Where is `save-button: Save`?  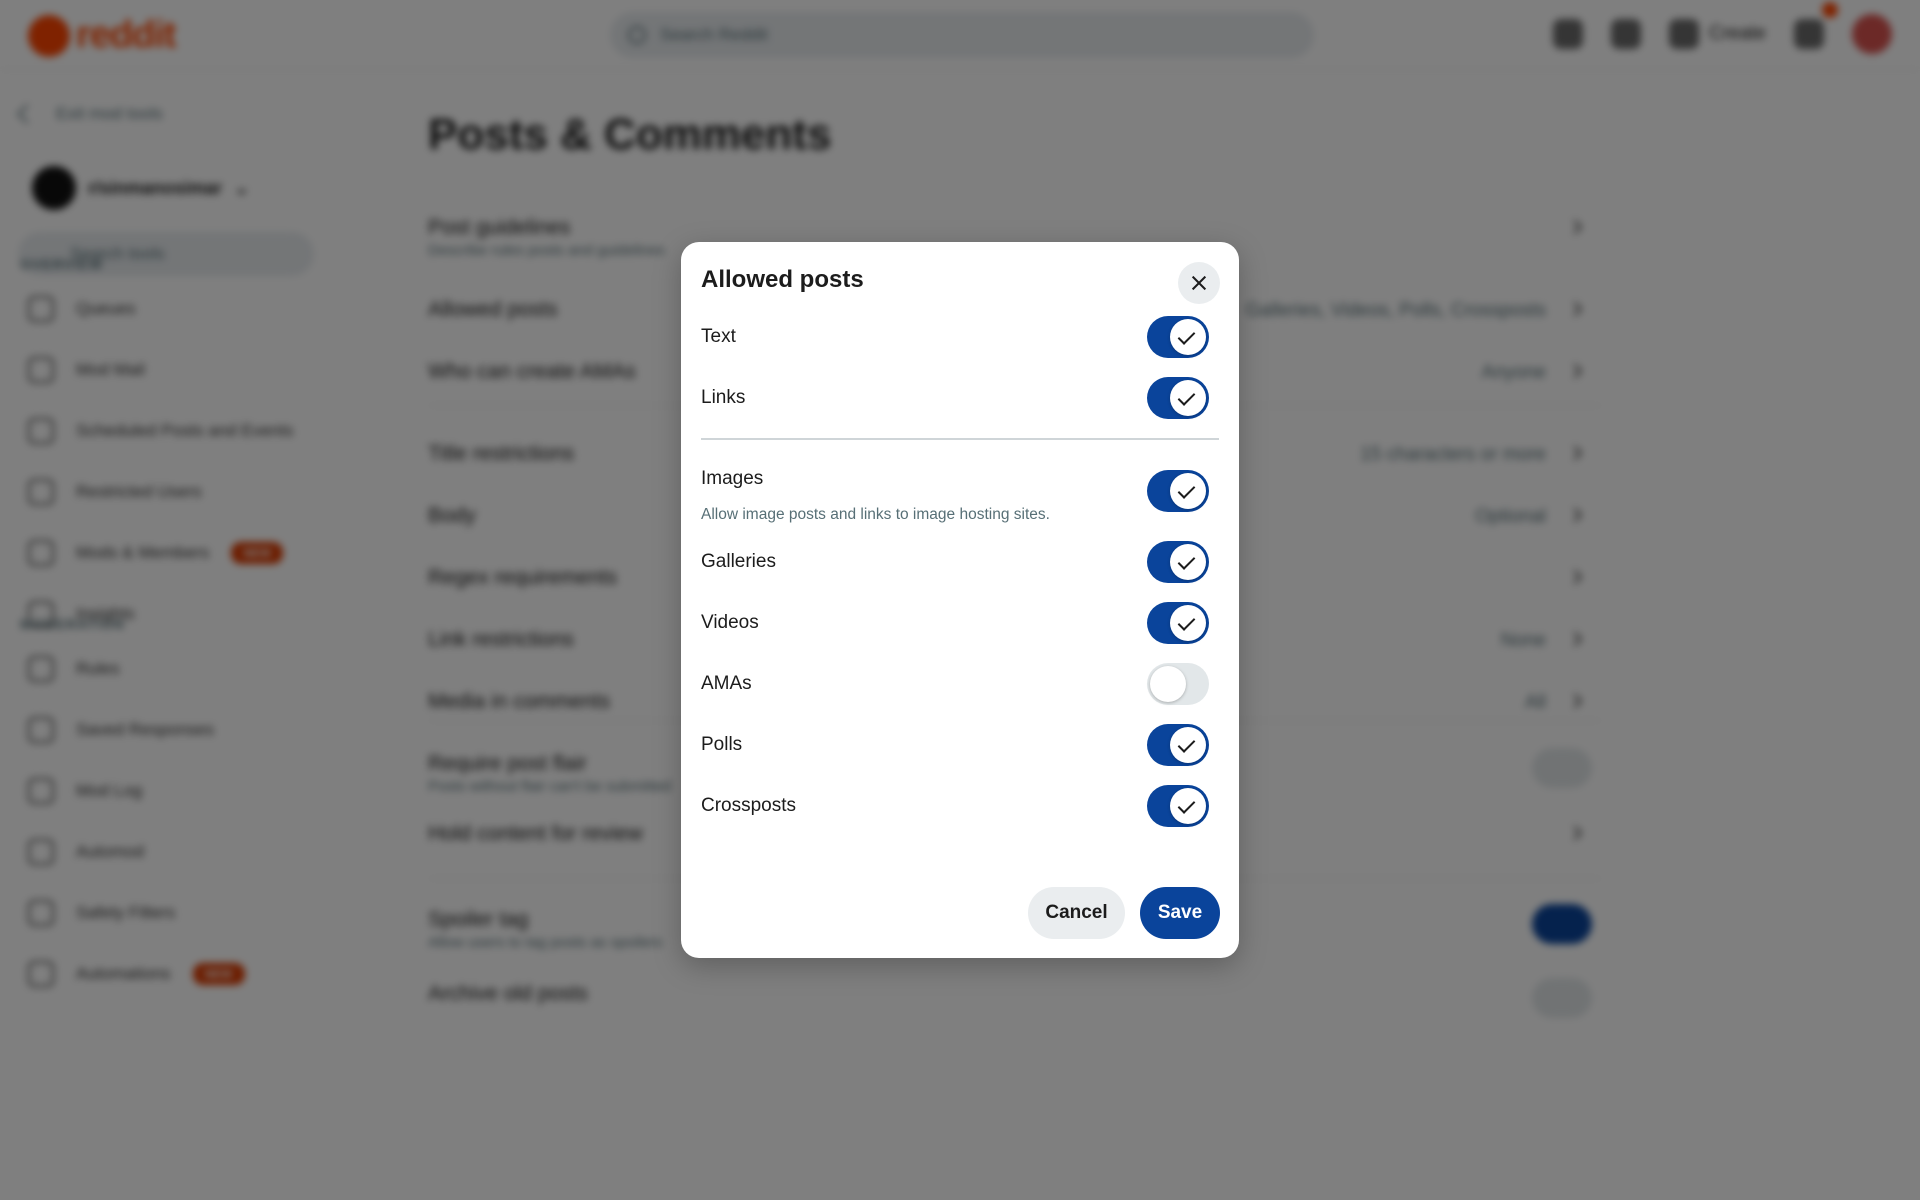 save-button: Save is located at coordinates (1180, 913).